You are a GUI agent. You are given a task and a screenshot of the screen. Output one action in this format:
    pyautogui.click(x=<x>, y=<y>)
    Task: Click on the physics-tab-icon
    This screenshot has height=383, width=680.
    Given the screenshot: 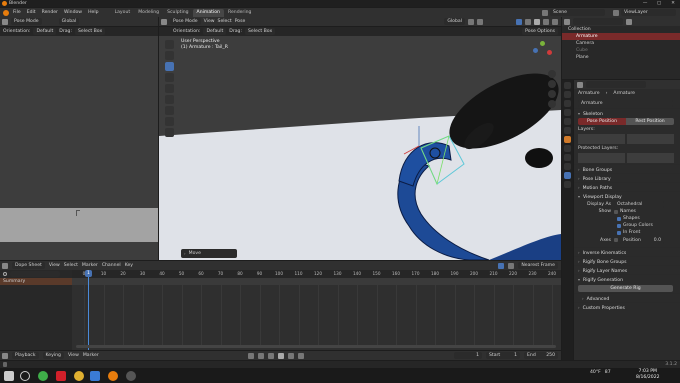 What is the action you would take?
    pyautogui.click(x=567, y=157)
    